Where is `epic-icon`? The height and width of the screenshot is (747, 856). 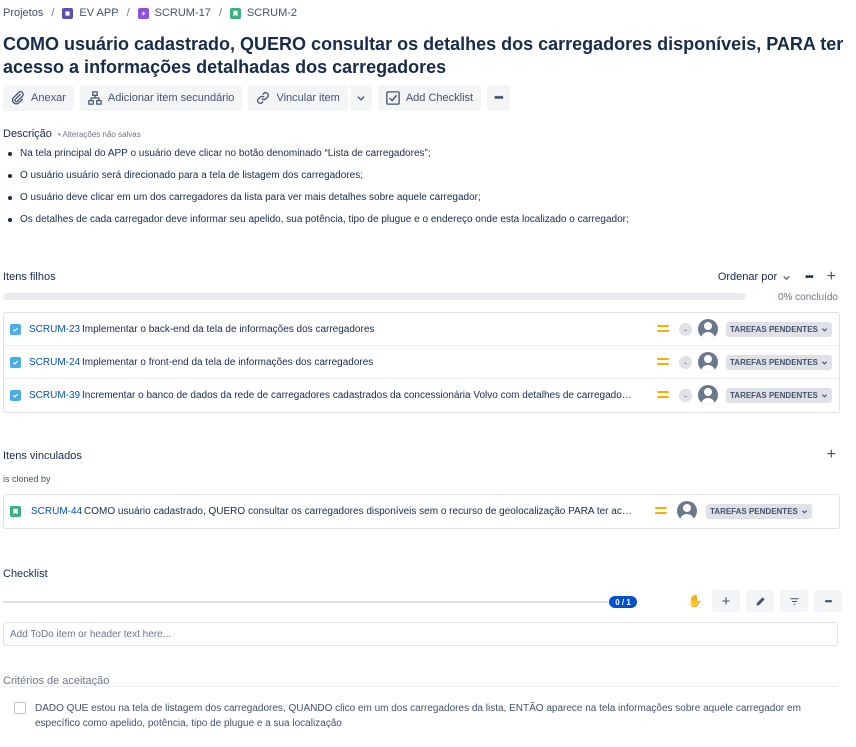
epic-icon is located at coordinates (143, 13).